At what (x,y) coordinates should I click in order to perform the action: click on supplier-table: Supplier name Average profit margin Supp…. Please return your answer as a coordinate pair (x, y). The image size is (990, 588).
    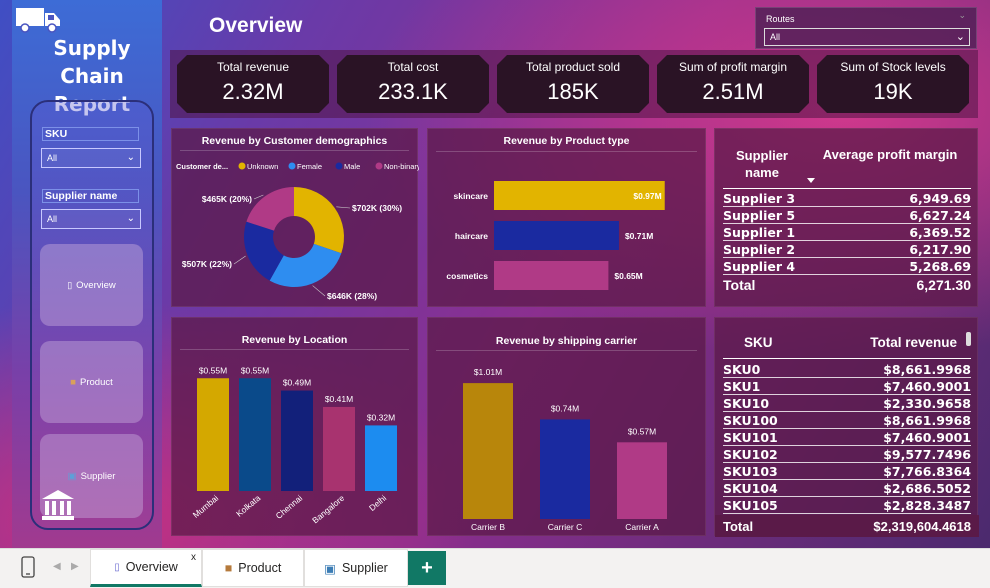
    Looking at the image, I should click on (847, 218).